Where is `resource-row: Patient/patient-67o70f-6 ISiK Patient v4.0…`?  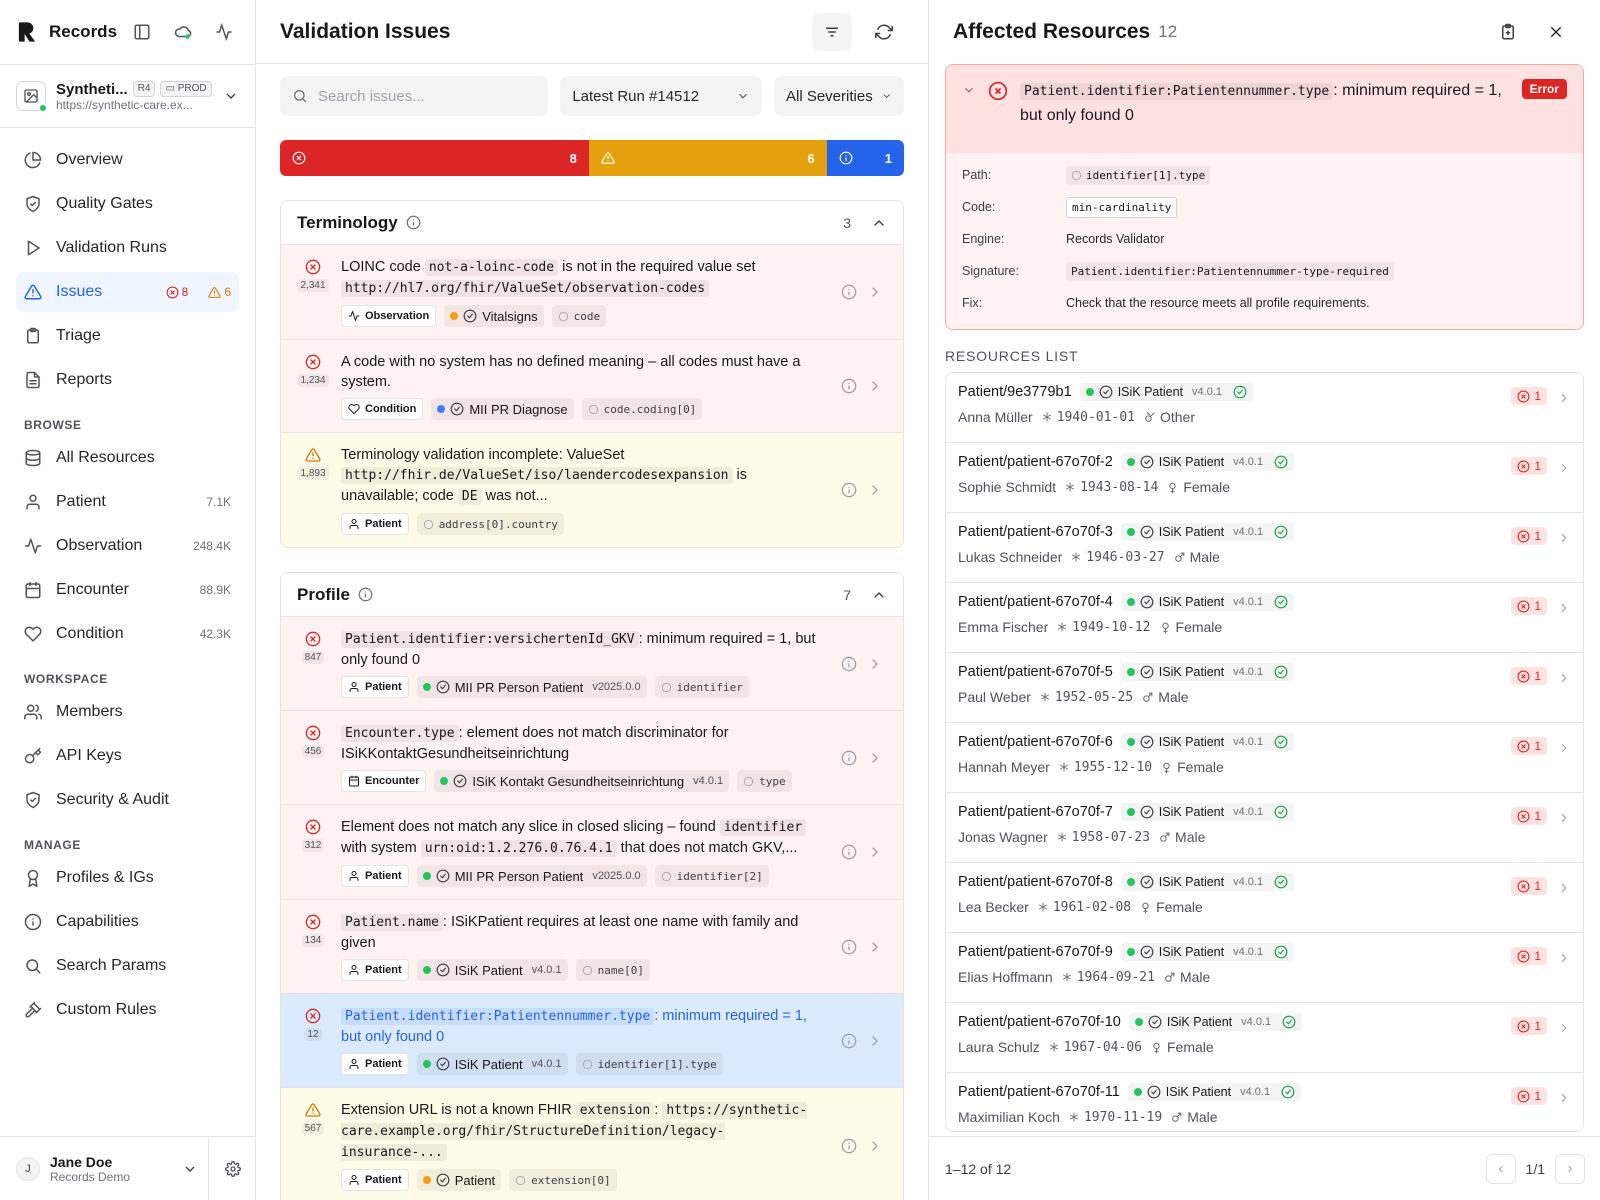
resource-row: Patient/patient-67o70f-6 ISiK Patient v4.0… is located at coordinates (1264, 758).